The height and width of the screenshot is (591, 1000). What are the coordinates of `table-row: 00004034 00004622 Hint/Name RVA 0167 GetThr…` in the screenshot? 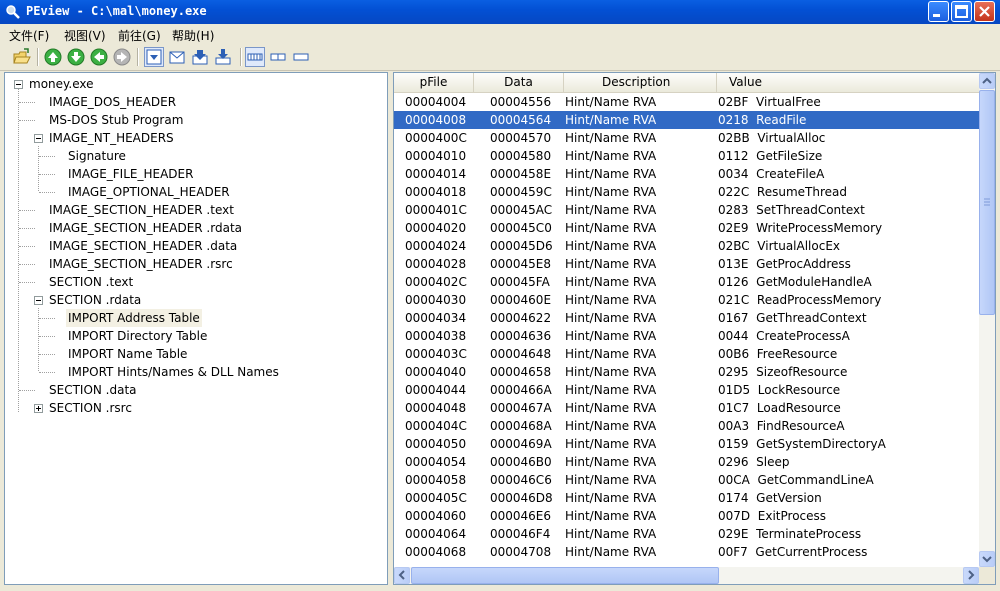 It's located at (686, 318).